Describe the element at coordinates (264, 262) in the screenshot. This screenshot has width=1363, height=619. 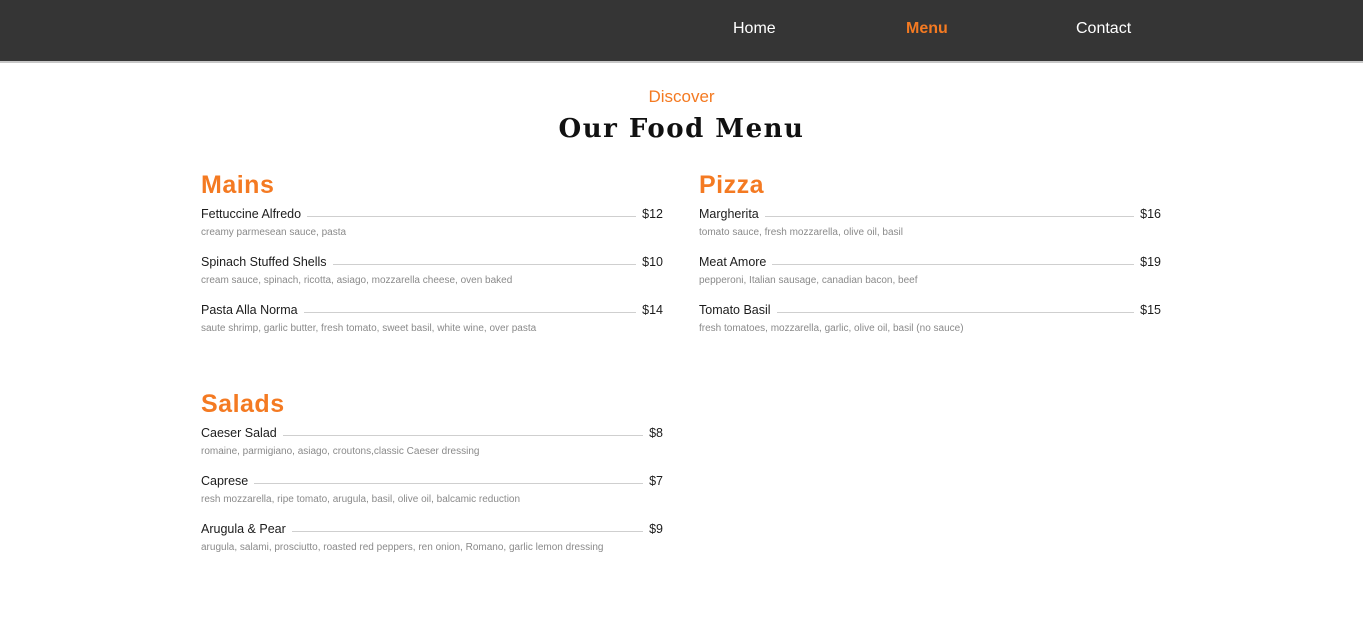
I see `item-name: Spinach Stuffed Shells` at that location.